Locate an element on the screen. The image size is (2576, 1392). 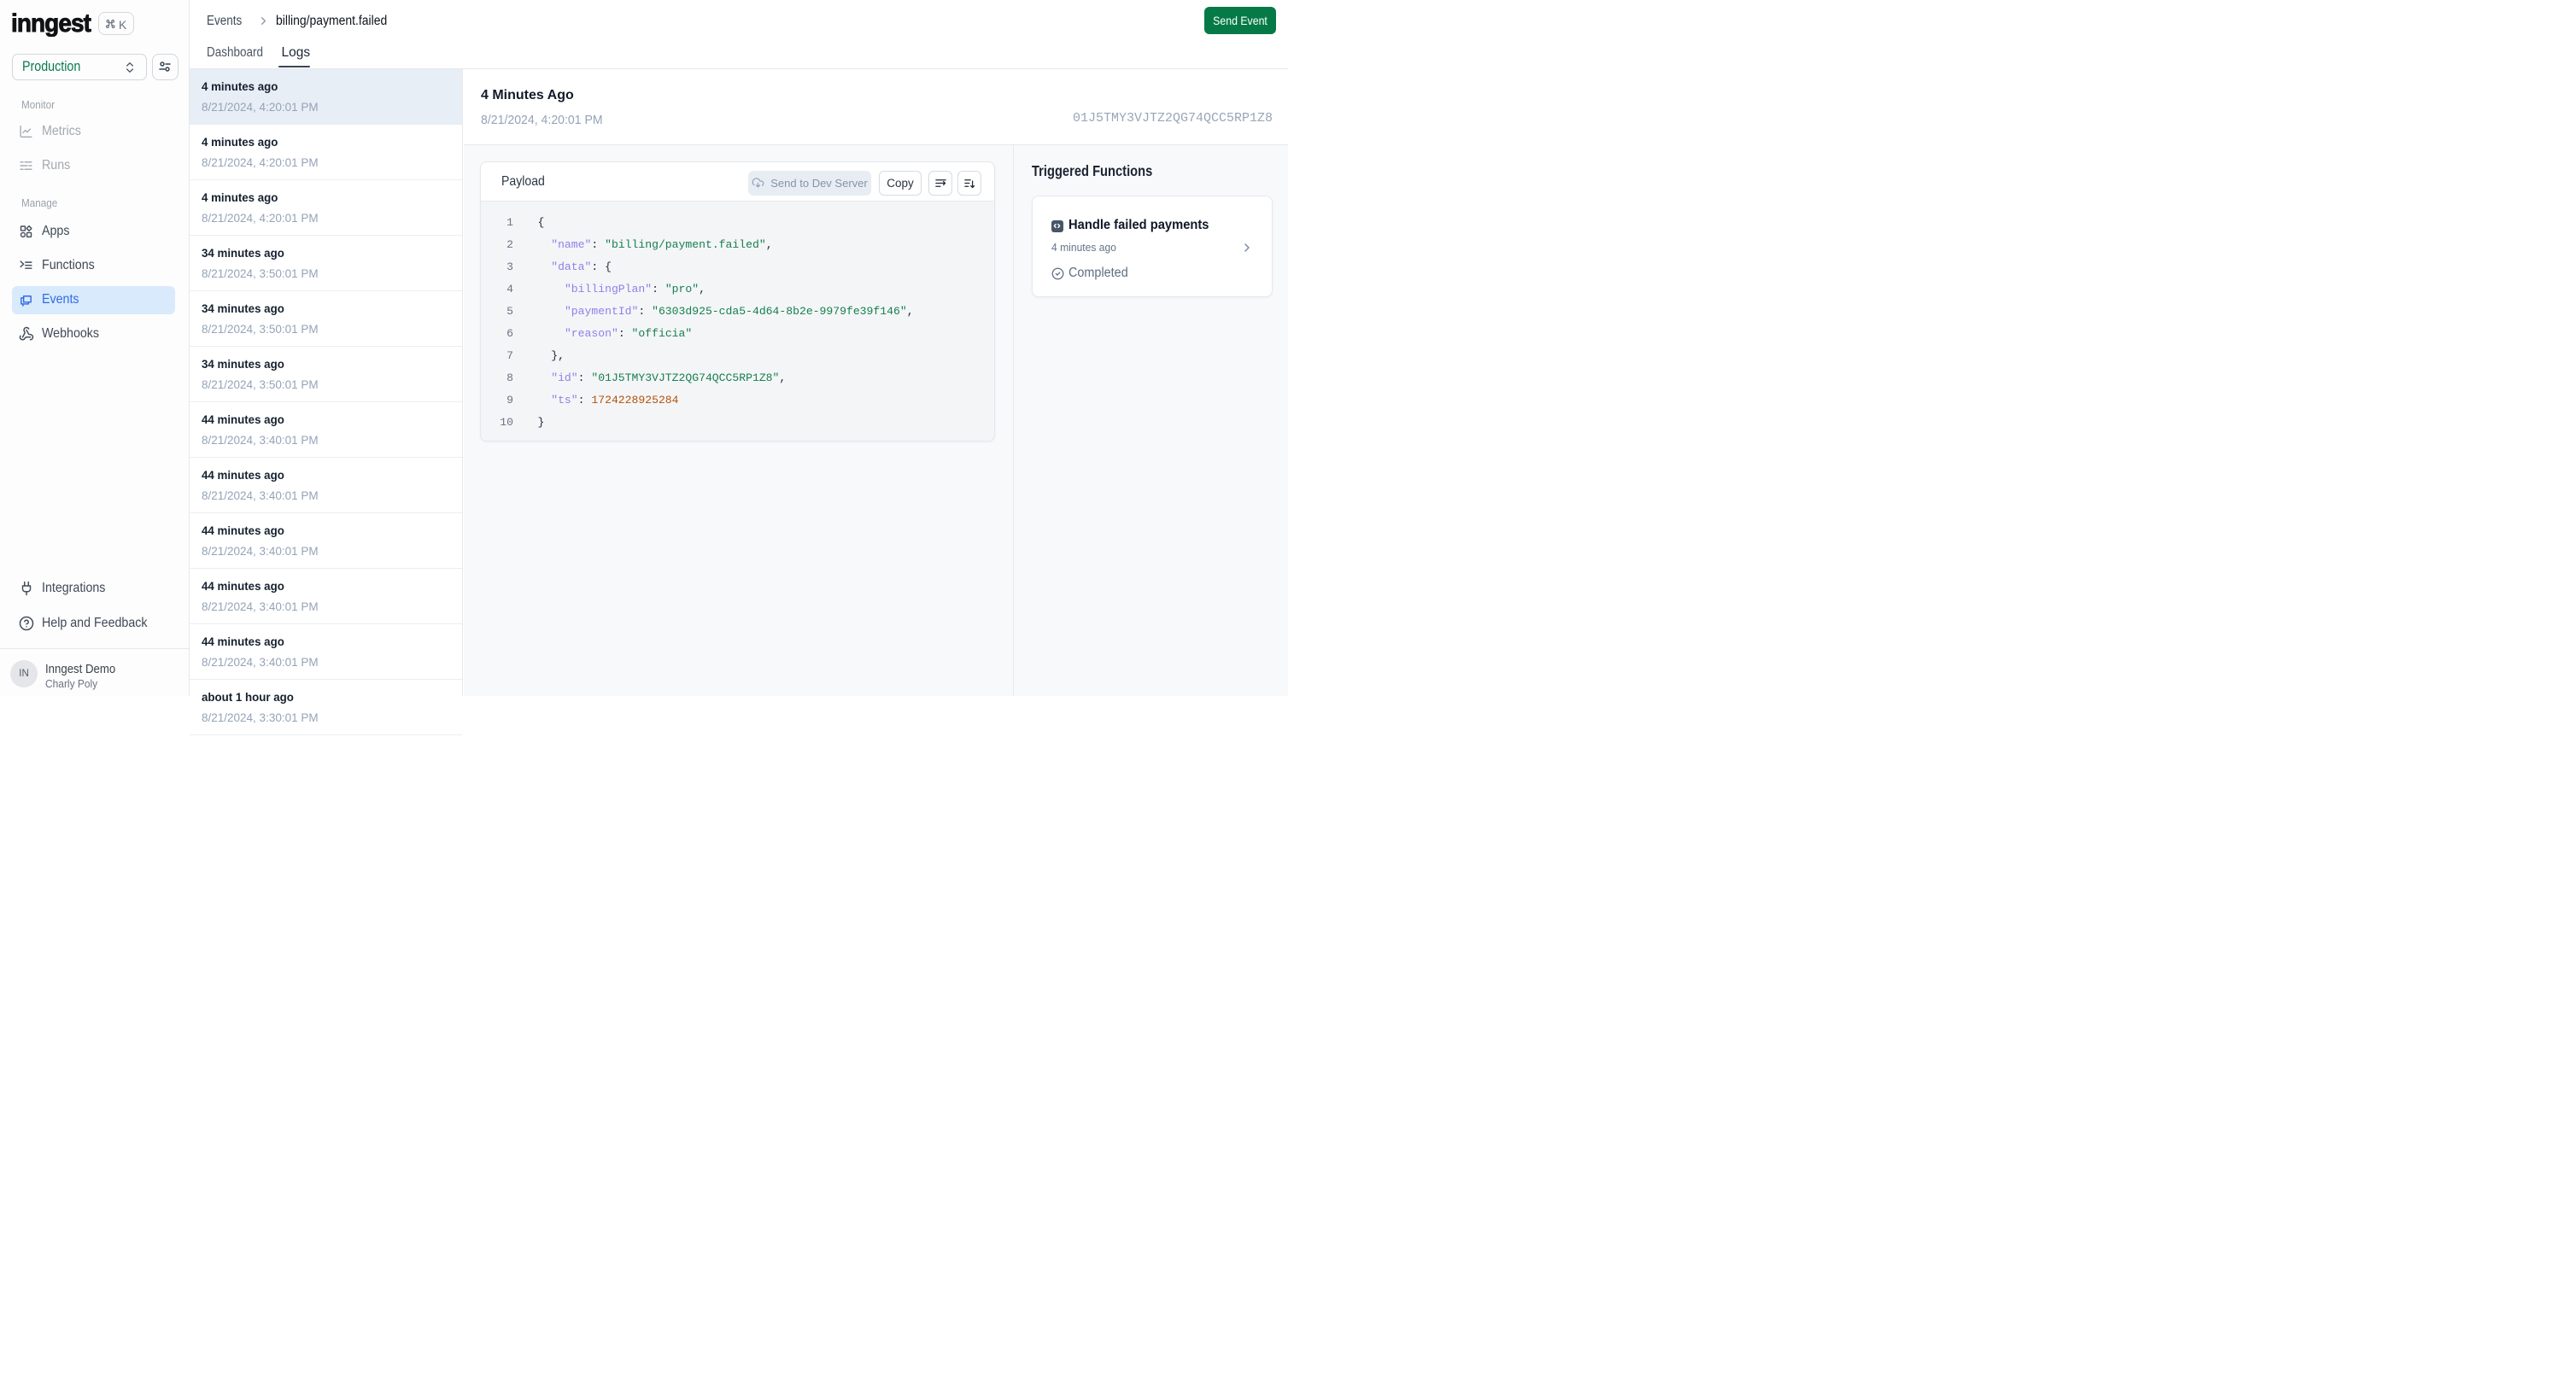
svg-text: inngest is located at coordinates (51, 23).